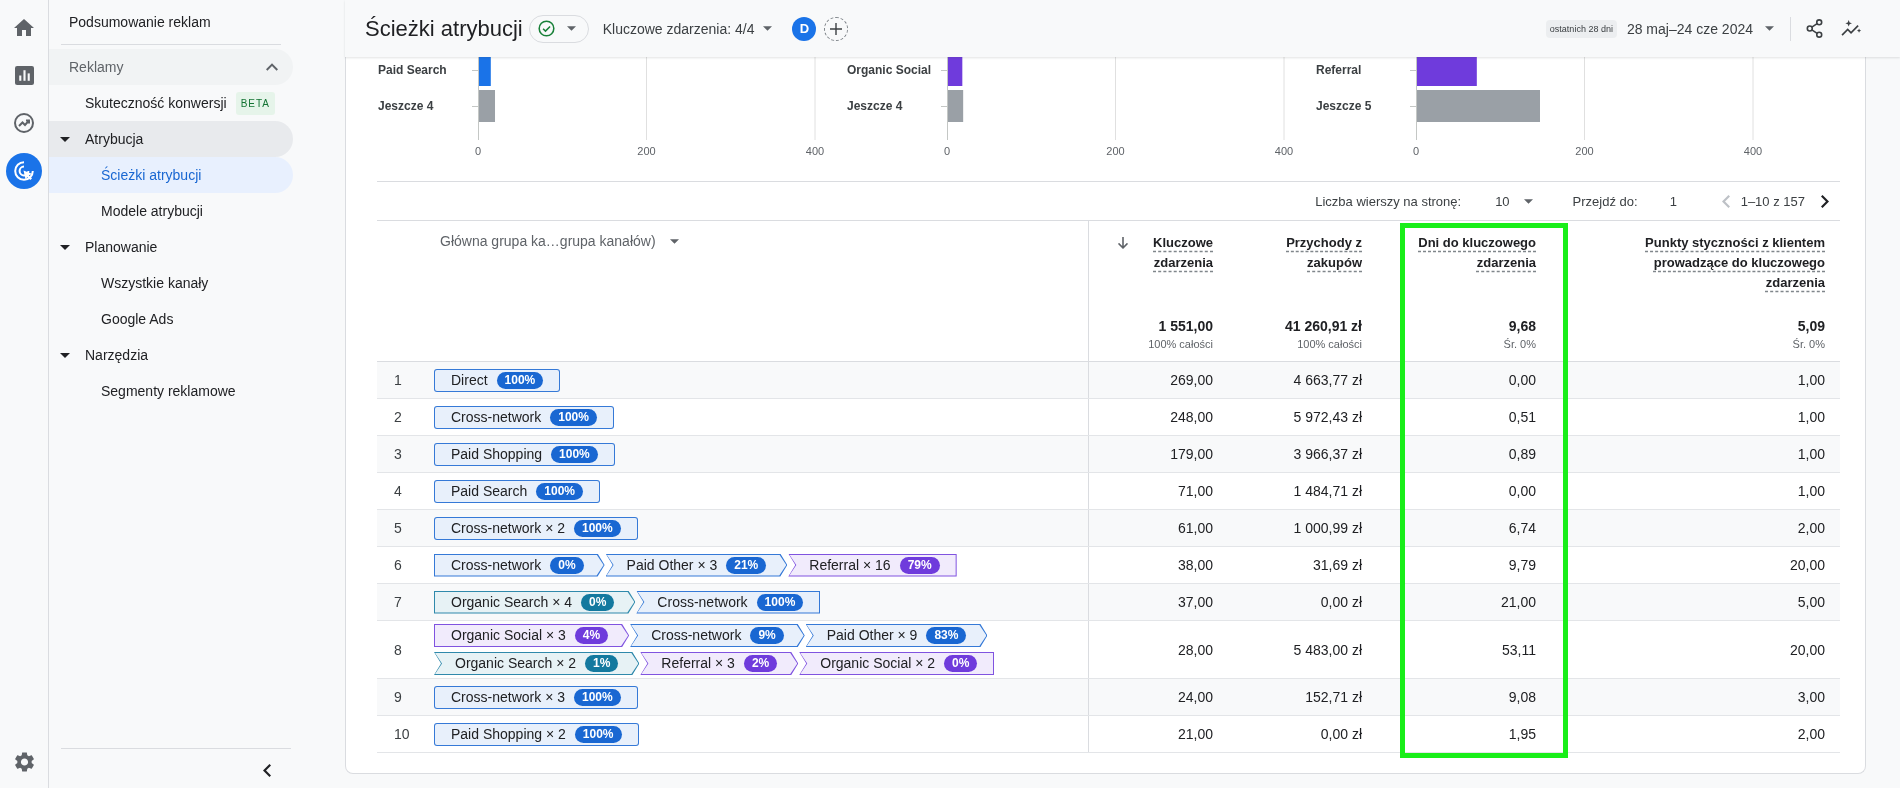 This screenshot has width=1900, height=788. I want to click on share-badge: 83%, so click(946, 635).